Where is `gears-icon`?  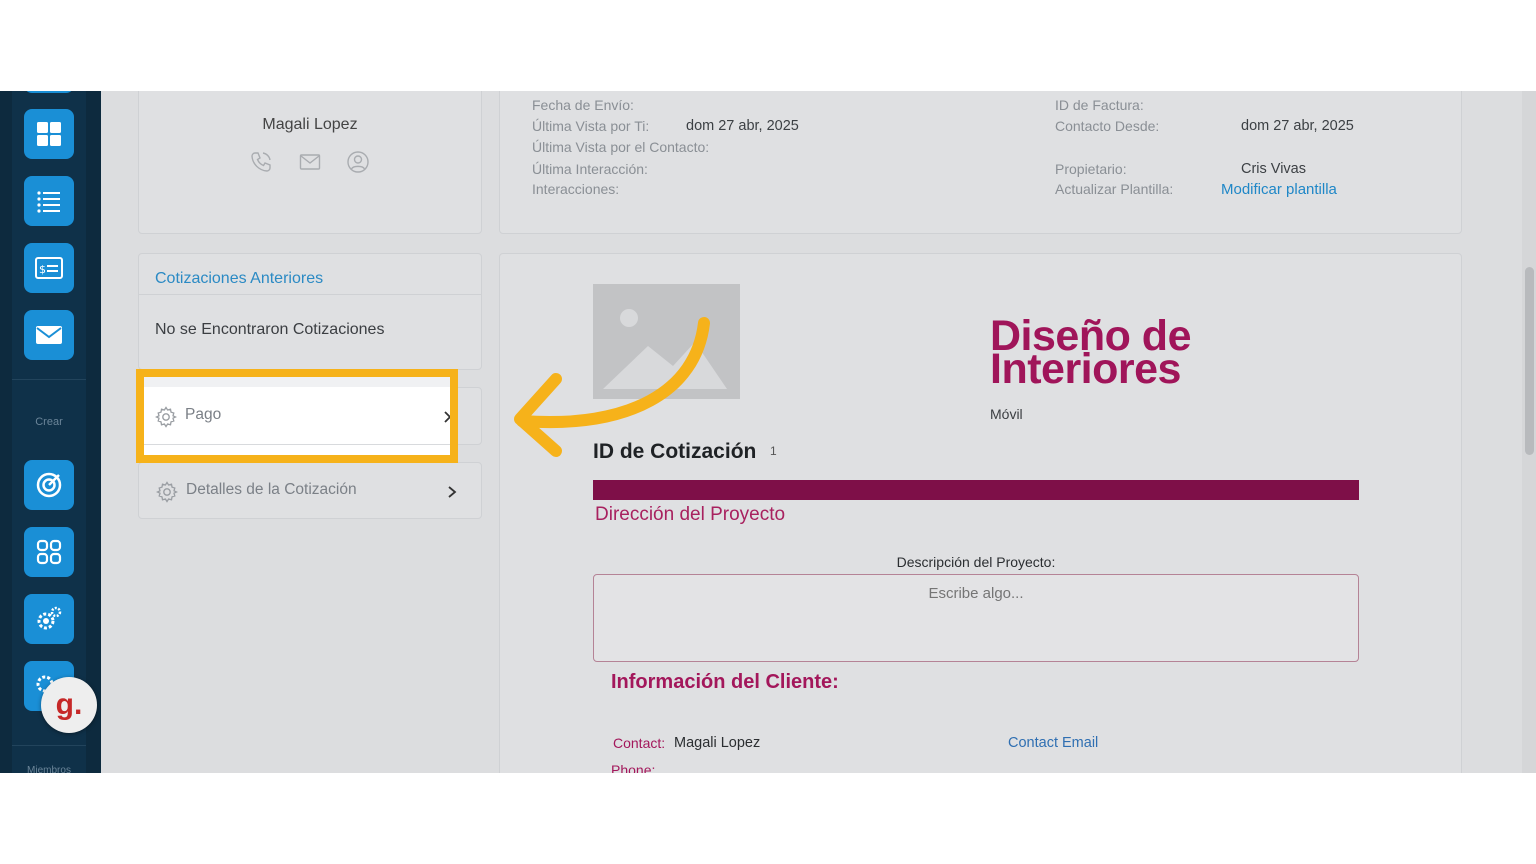
gears-icon is located at coordinates (49, 618).